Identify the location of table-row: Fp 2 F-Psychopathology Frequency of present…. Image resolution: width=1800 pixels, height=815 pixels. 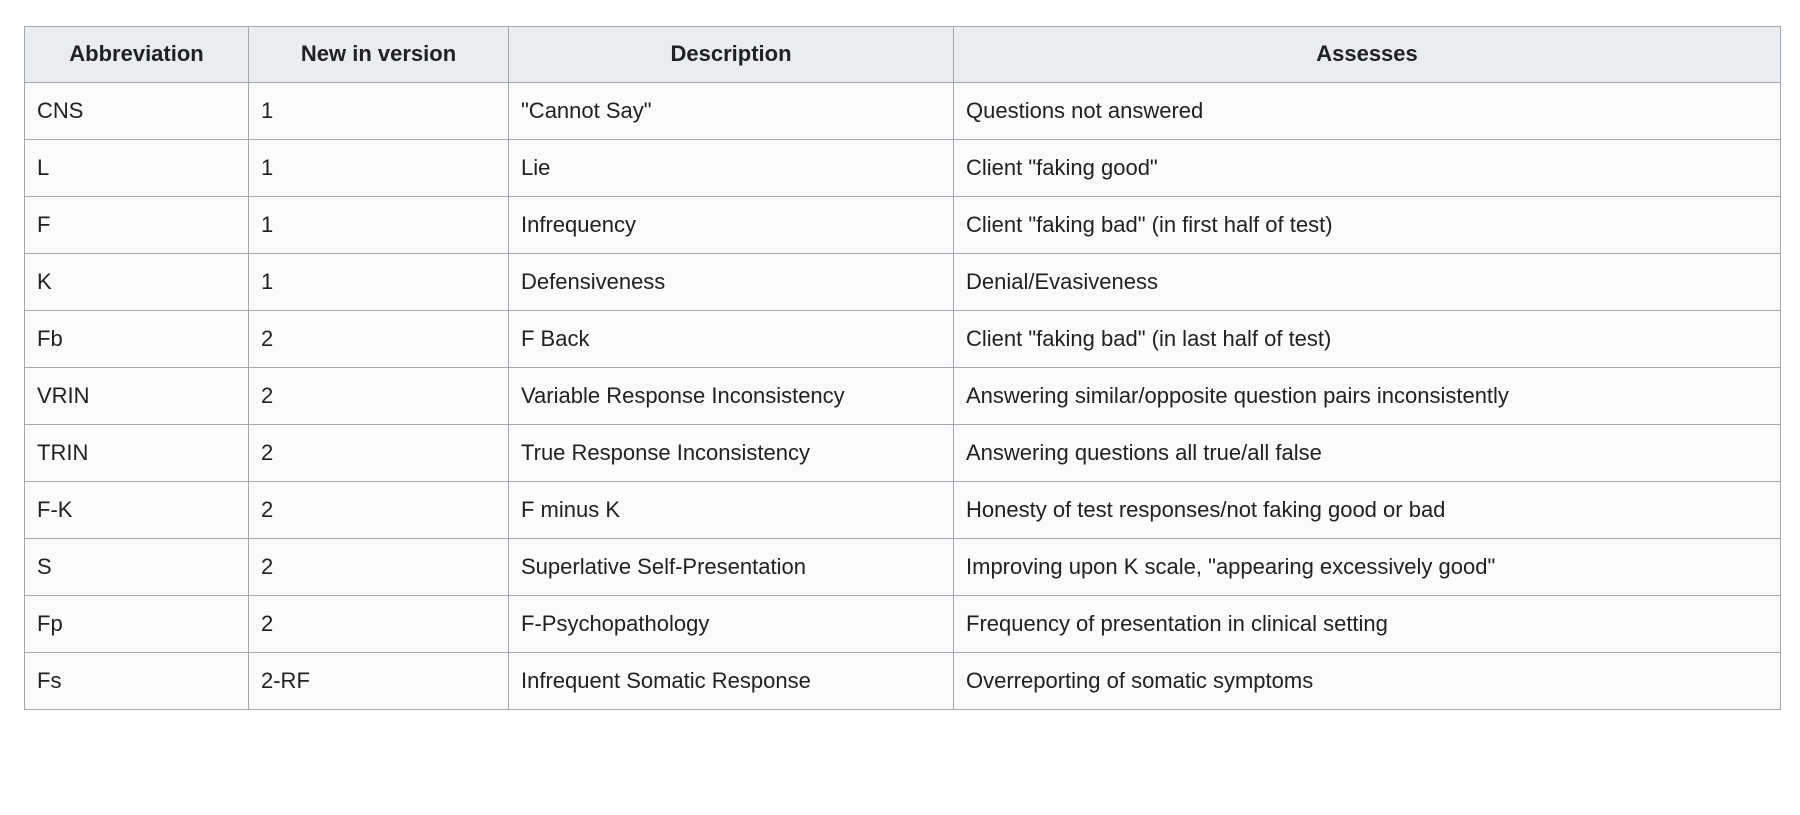
(902, 624).